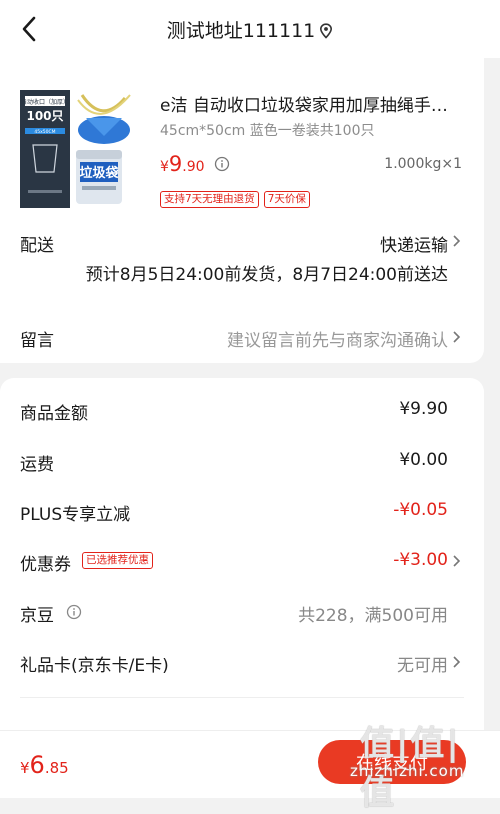 This screenshot has width=500, height=814. Describe the element at coordinates (37, 341) in the screenshot. I see `message-label: 留言` at that location.